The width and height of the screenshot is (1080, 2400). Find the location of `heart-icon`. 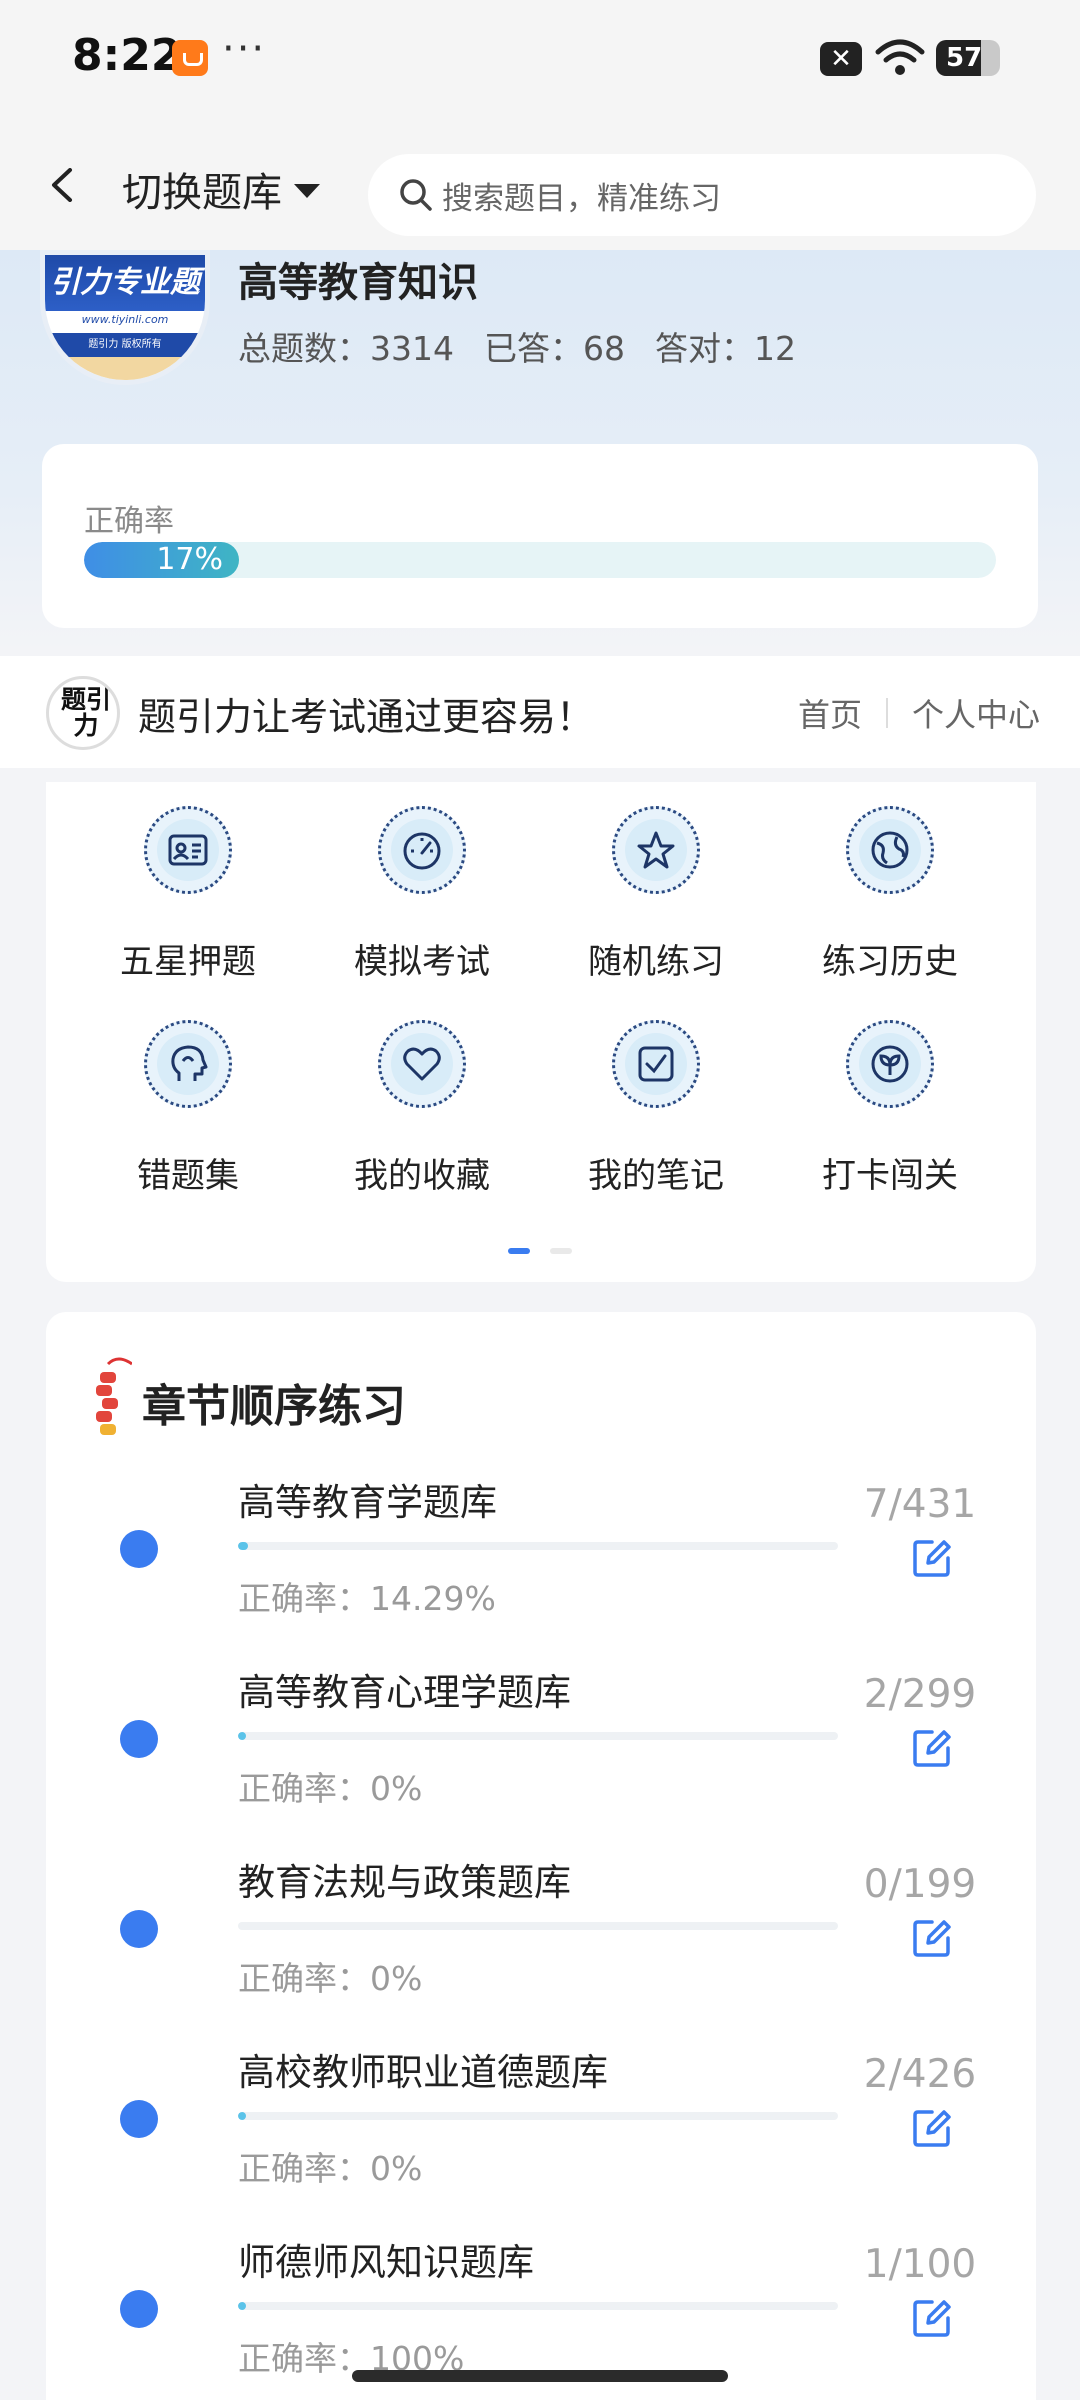

heart-icon is located at coordinates (422, 1064).